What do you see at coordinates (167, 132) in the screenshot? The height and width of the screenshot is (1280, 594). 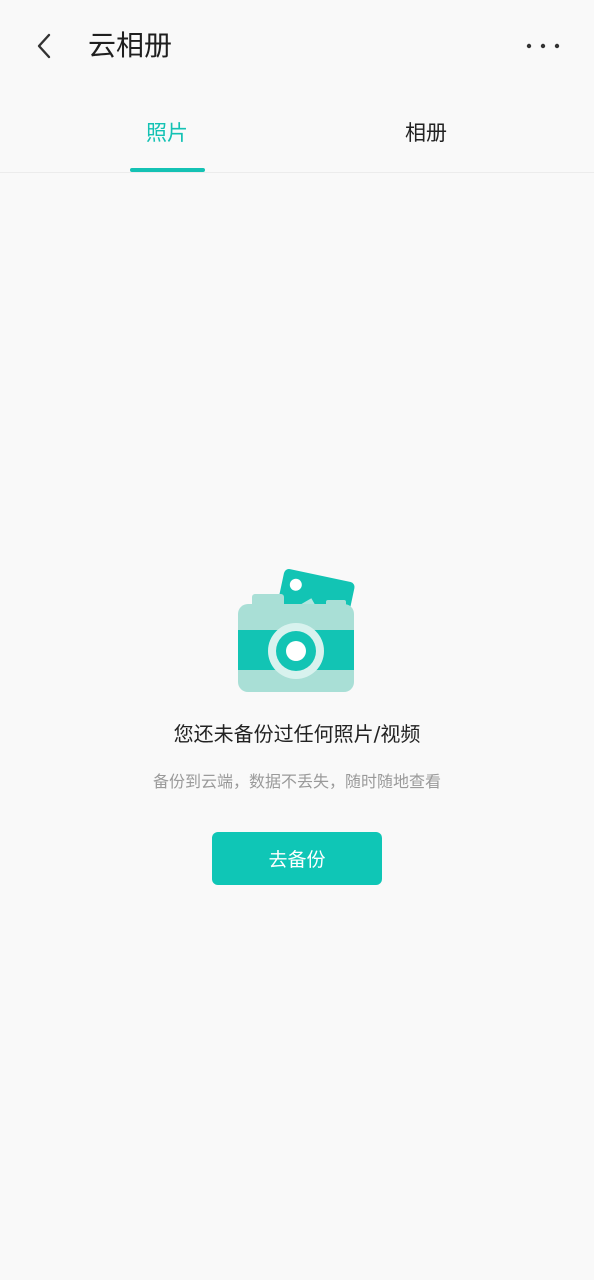 I see `tab-photos: 照片` at bounding box center [167, 132].